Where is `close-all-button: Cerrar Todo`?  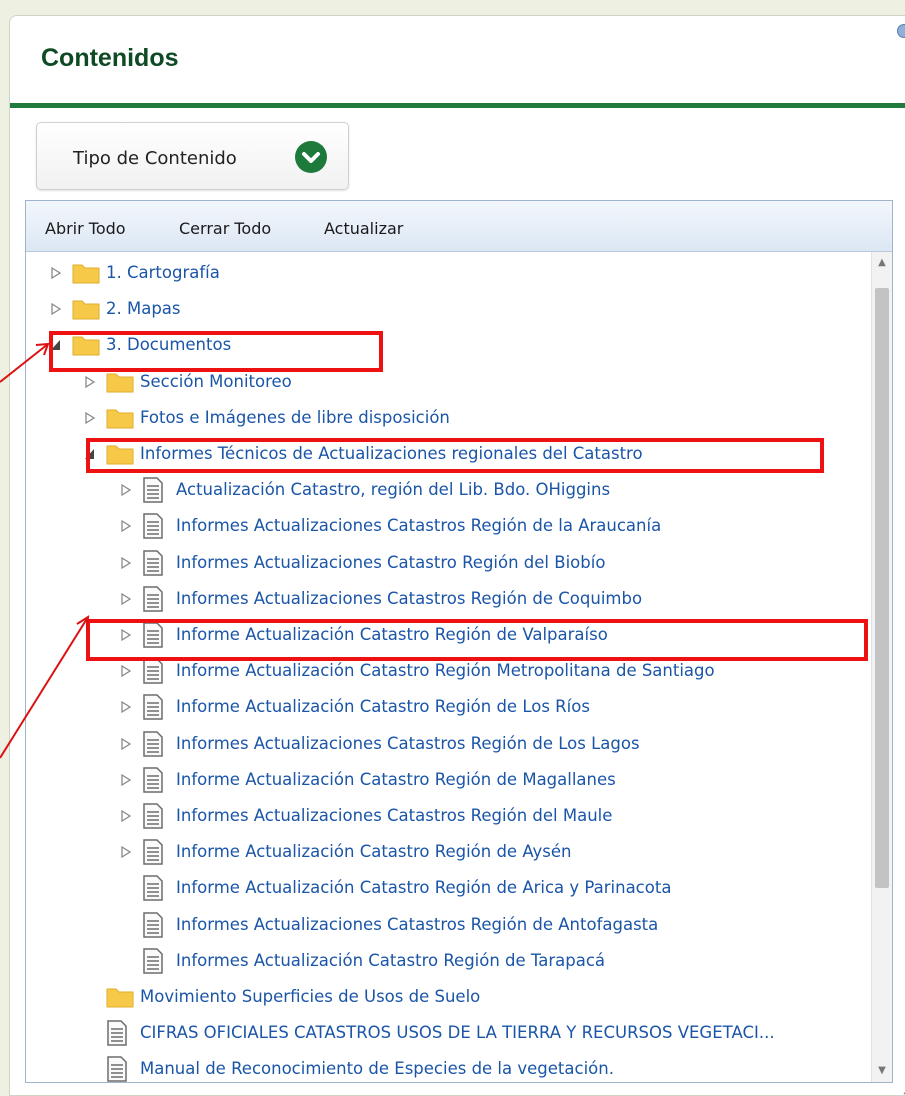
close-all-button: Cerrar Todo is located at coordinates (225, 228).